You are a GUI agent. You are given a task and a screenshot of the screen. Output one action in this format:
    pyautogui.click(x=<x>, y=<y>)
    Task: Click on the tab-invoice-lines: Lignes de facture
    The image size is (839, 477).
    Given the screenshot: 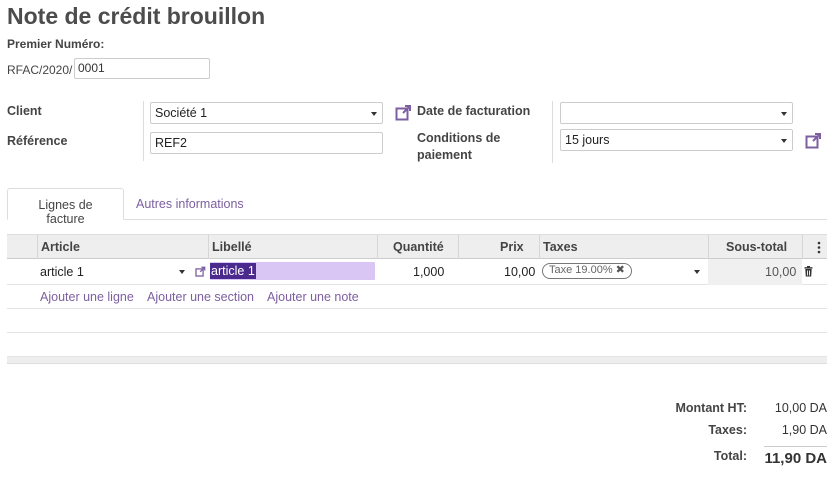 What is the action you would take?
    pyautogui.click(x=65, y=207)
    